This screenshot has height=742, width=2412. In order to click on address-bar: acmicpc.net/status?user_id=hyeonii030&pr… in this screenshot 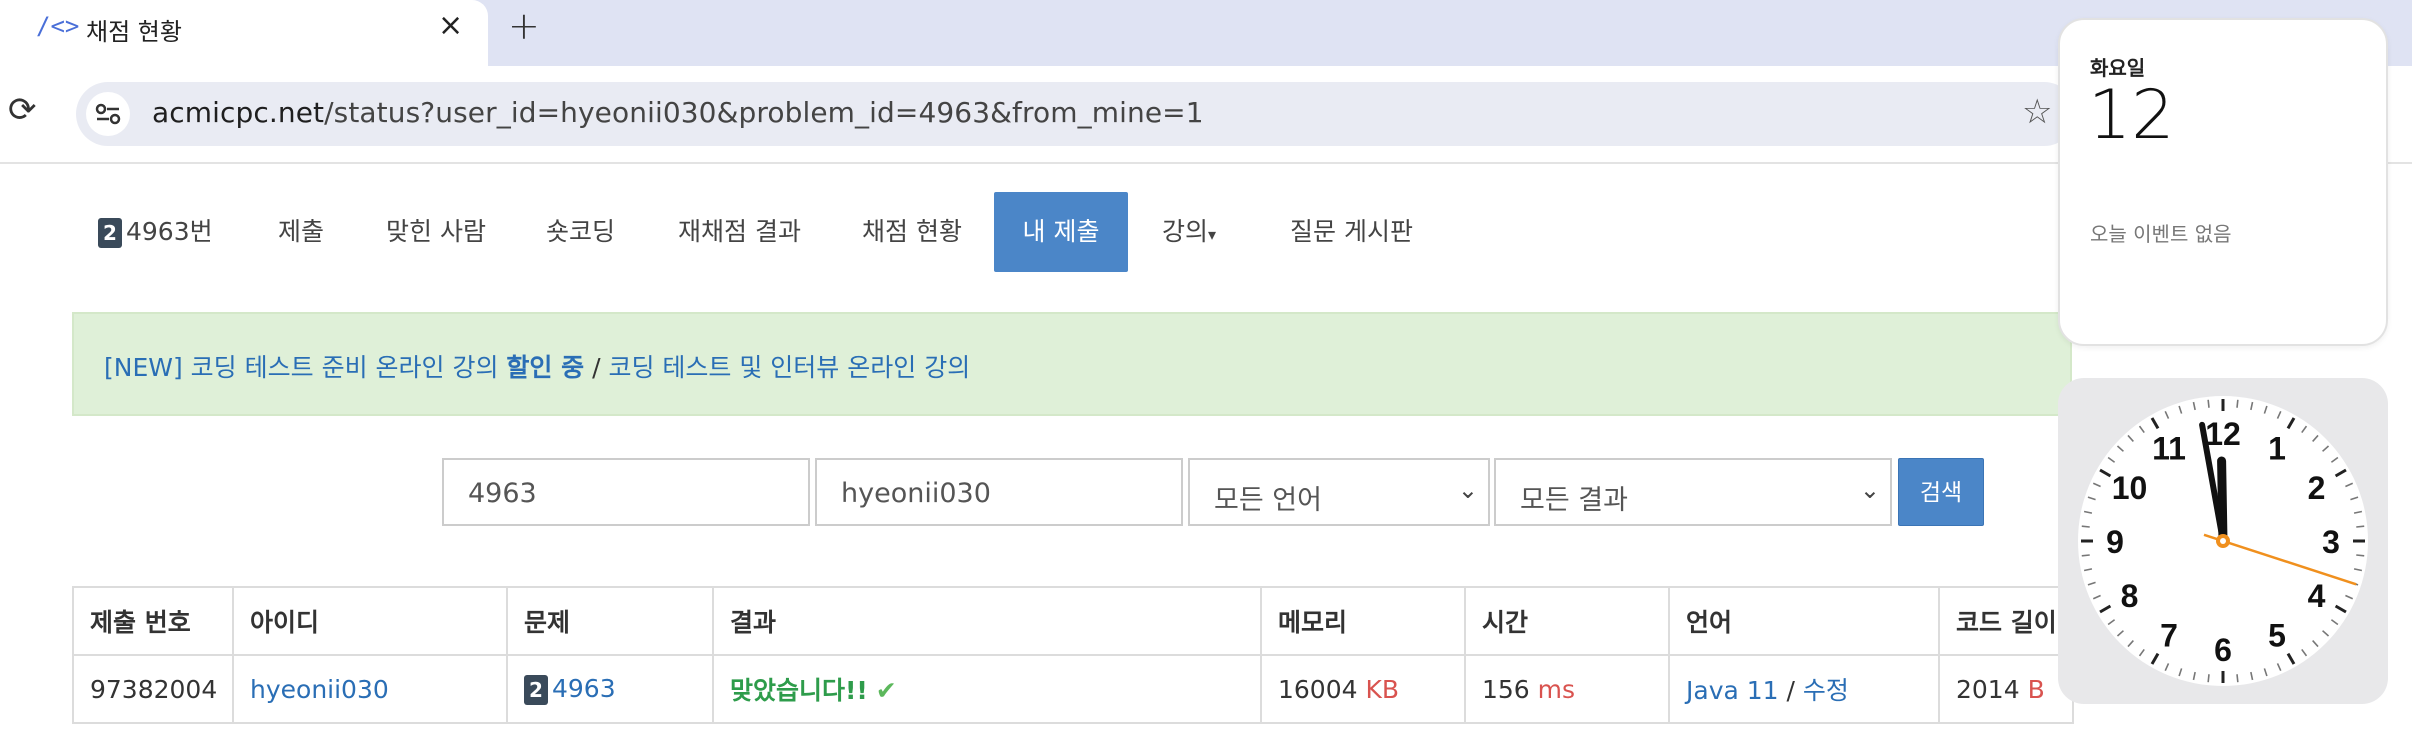, I will do `click(1076, 114)`.